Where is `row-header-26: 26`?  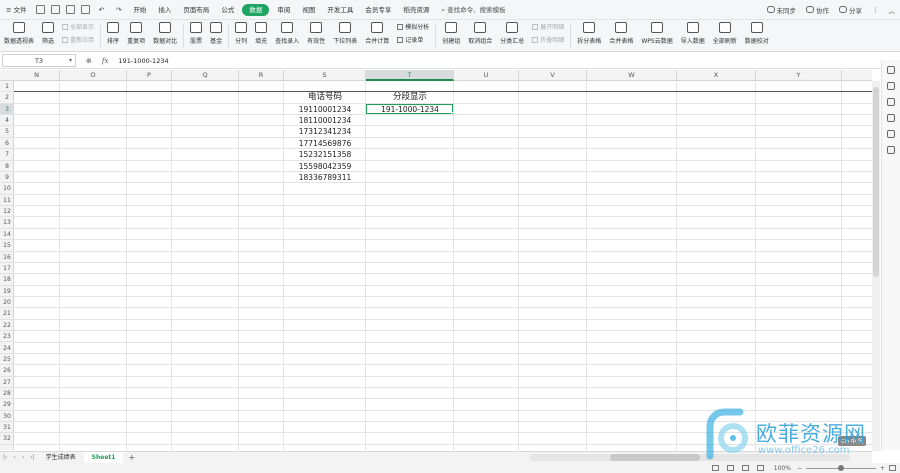 row-header-26: 26 is located at coordinates (7, 371).